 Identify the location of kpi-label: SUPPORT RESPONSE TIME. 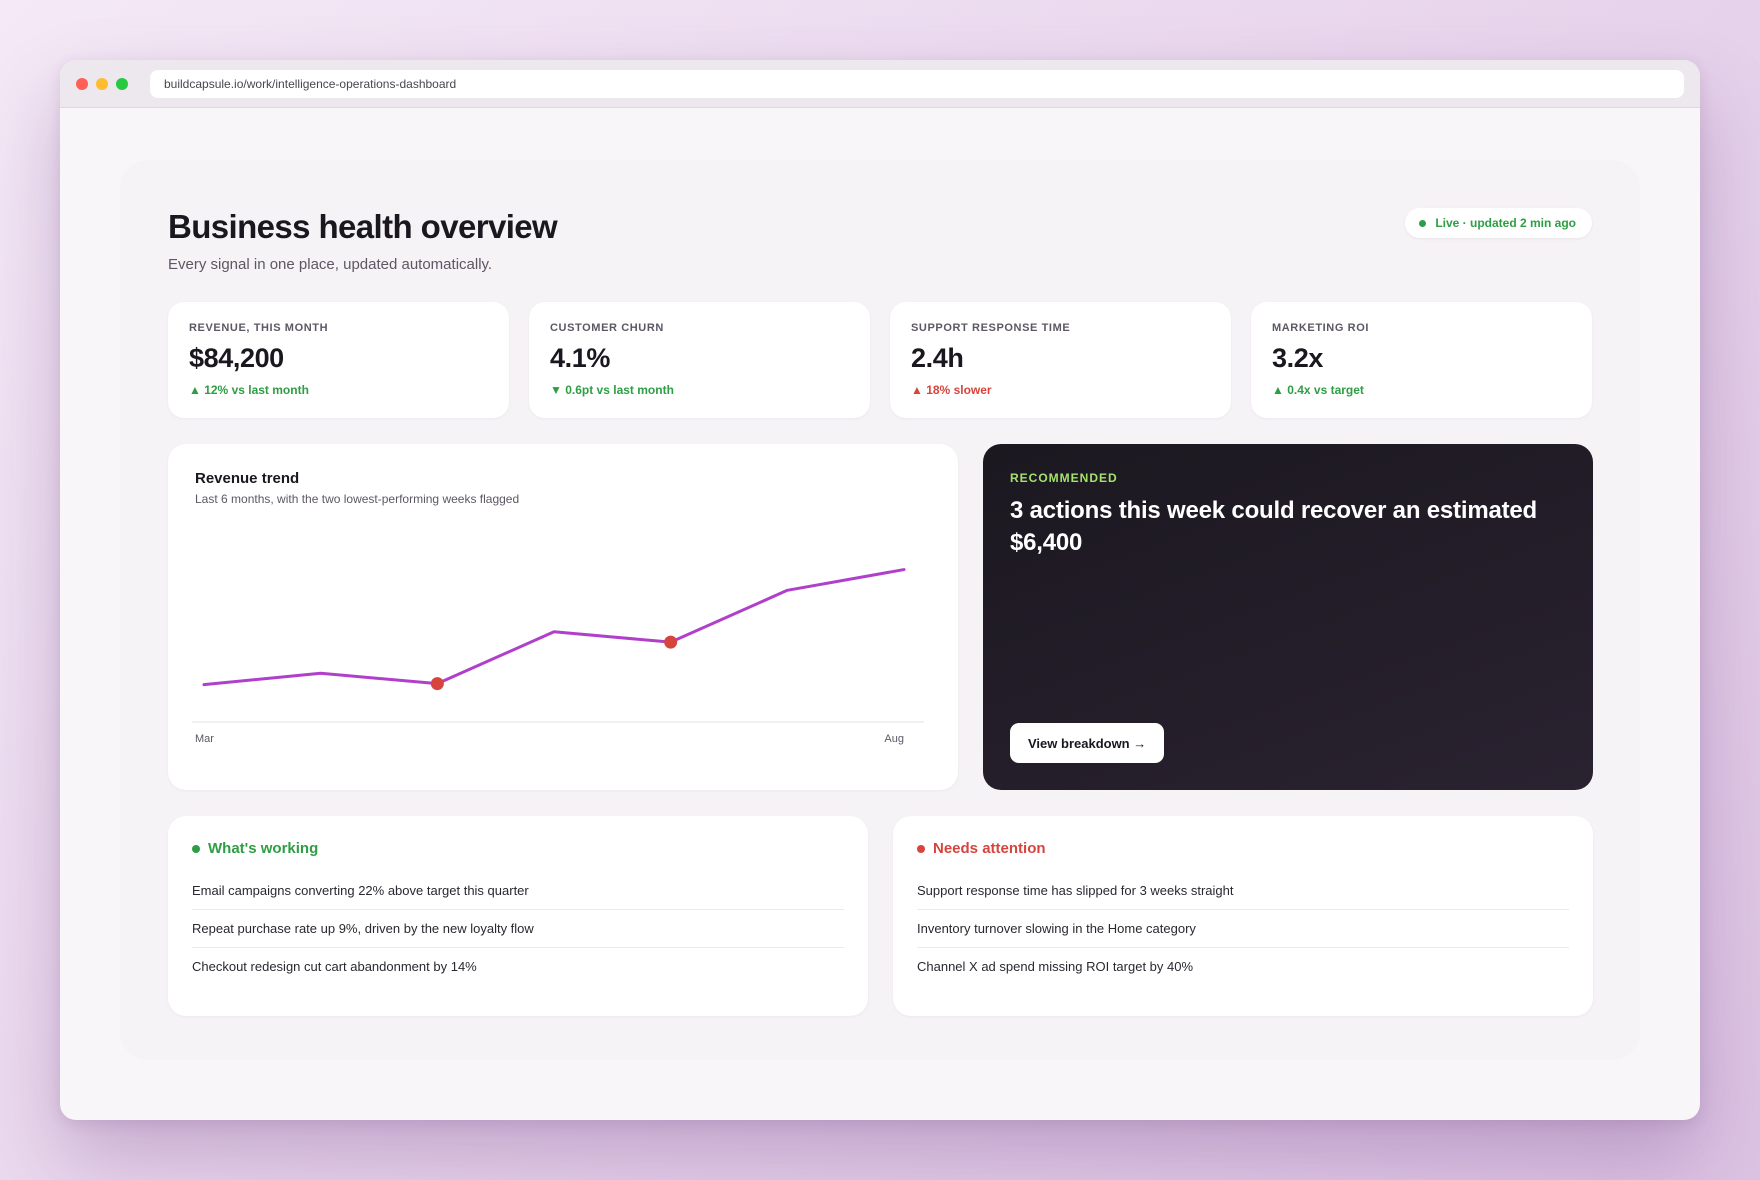
(991, 328).